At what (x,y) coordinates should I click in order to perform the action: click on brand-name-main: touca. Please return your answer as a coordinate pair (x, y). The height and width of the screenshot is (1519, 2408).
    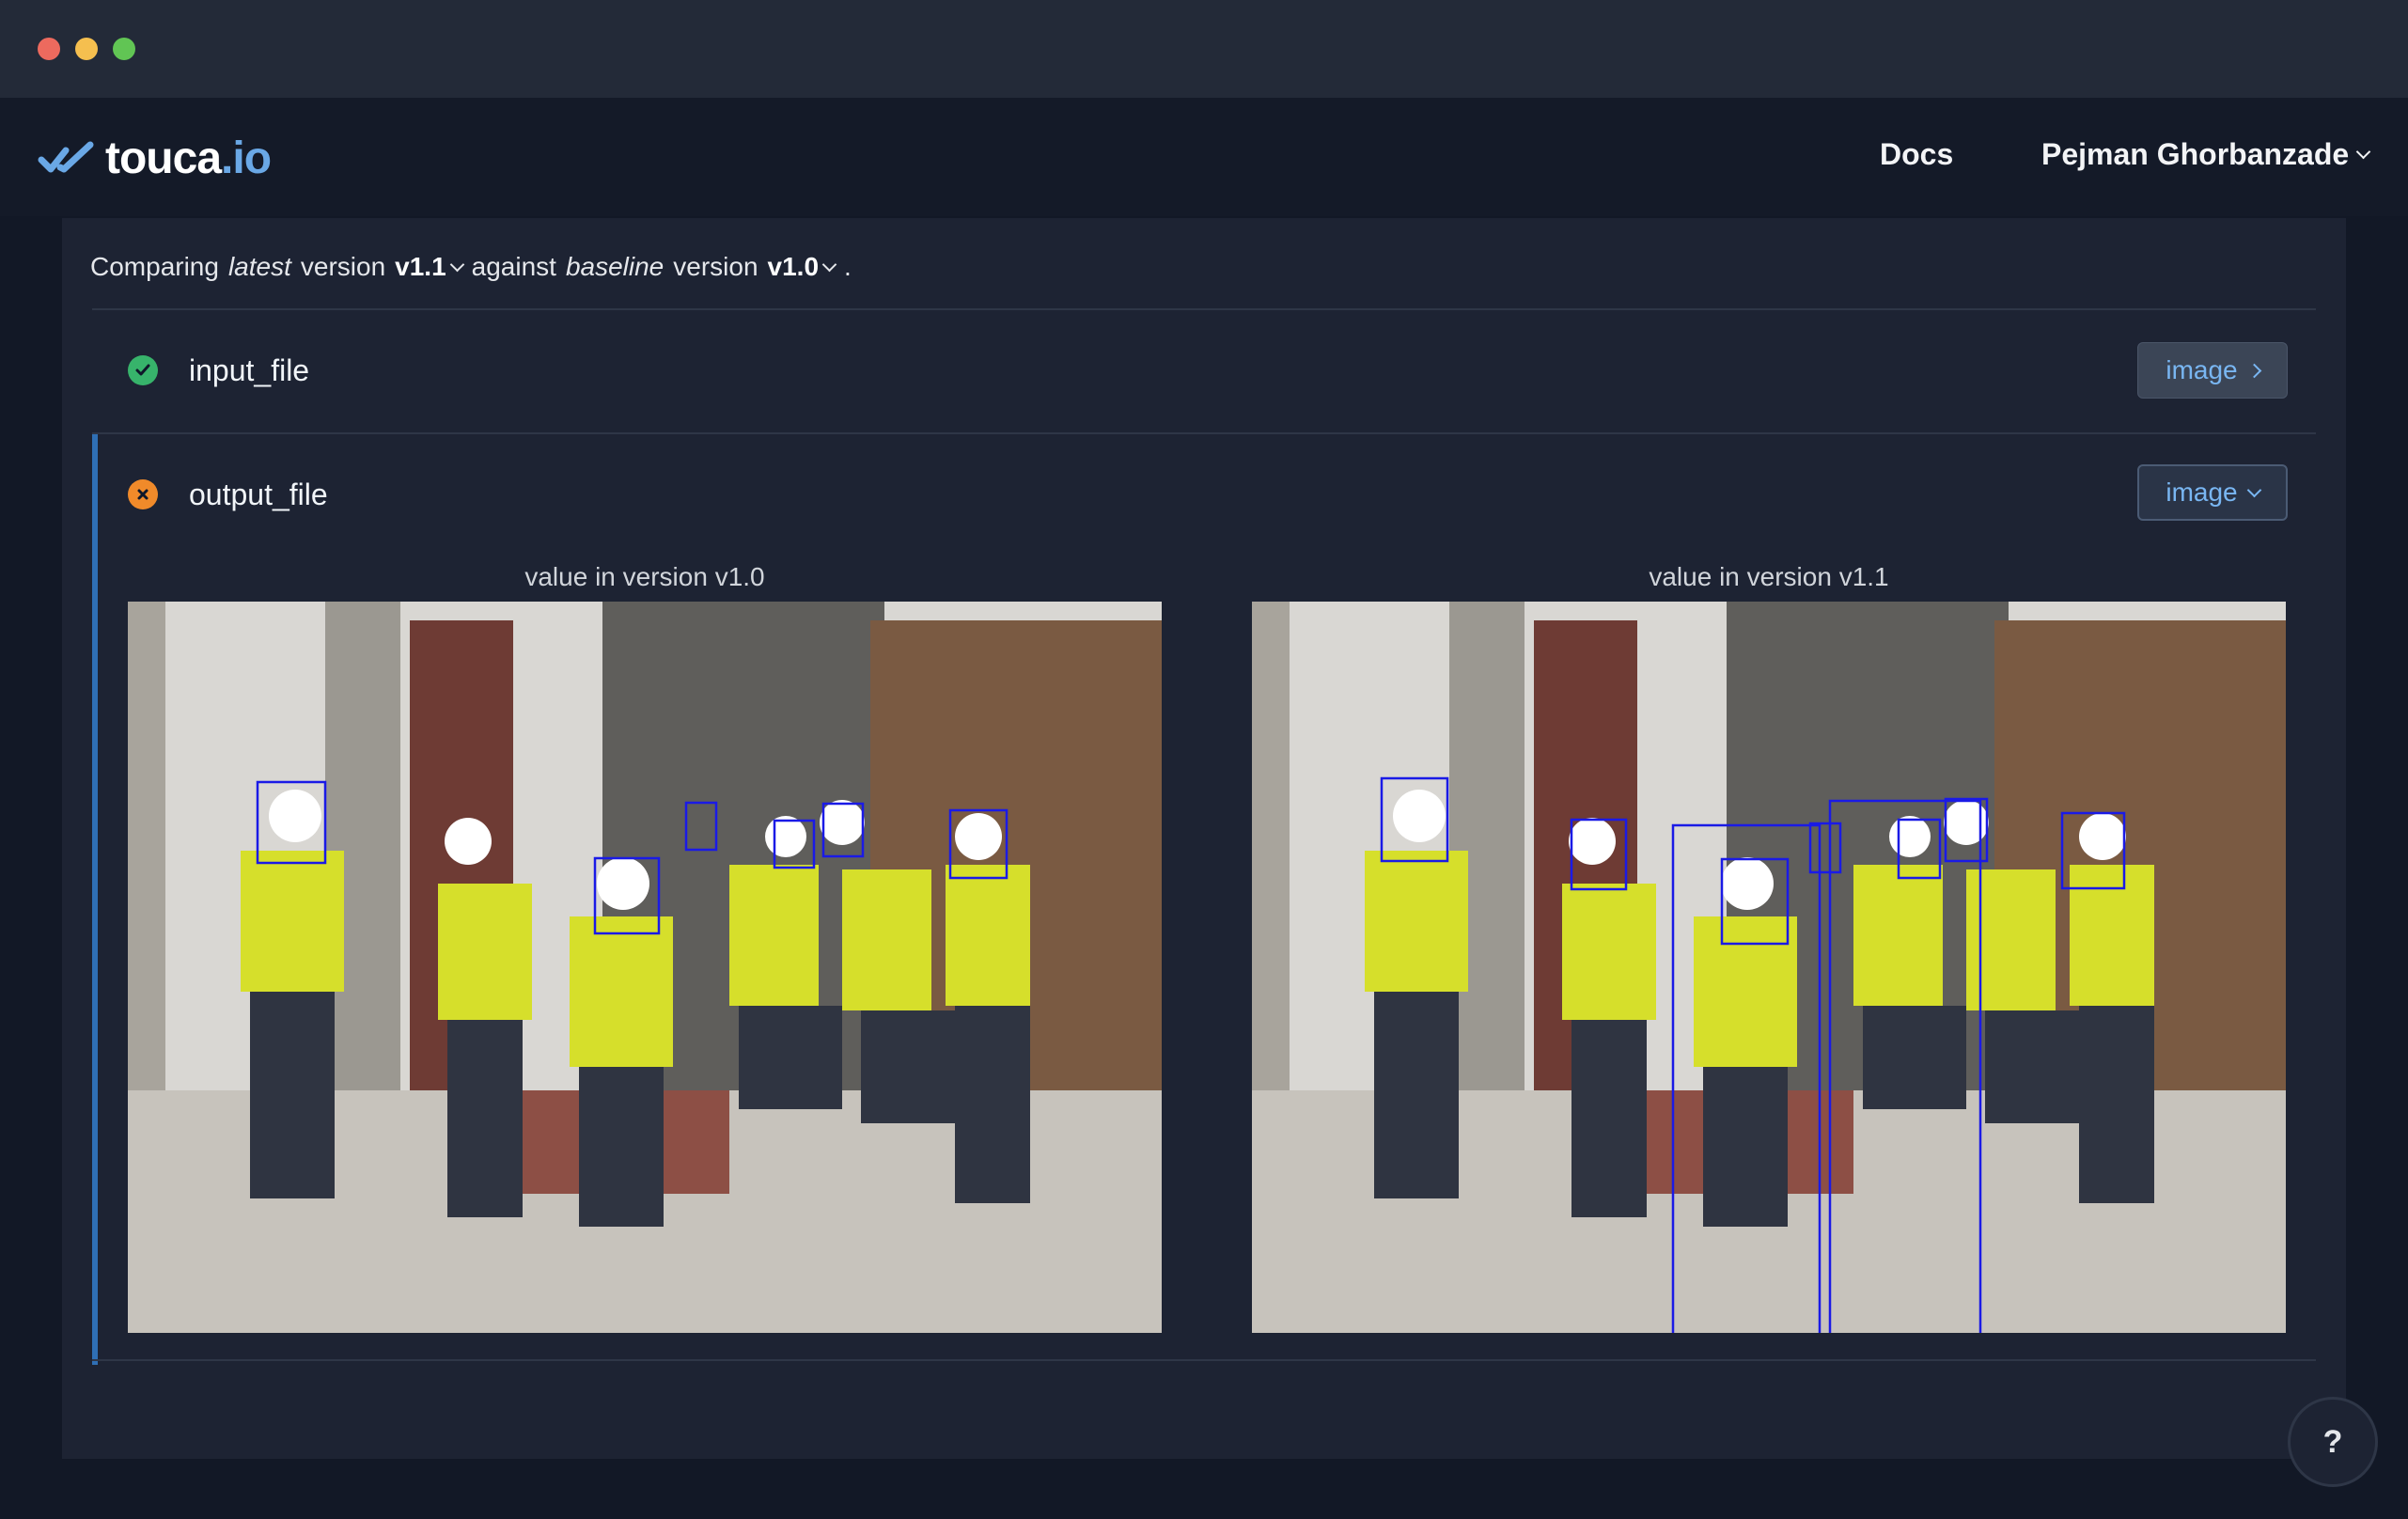
    Looking at the image, I should click on (163, 158).